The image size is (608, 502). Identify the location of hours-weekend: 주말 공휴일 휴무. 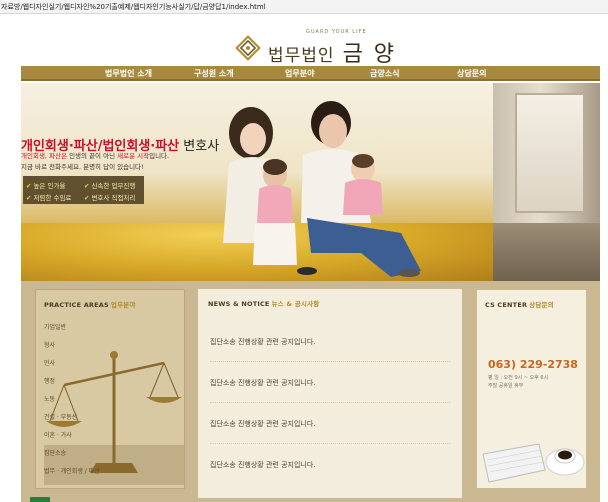
(506, 386).